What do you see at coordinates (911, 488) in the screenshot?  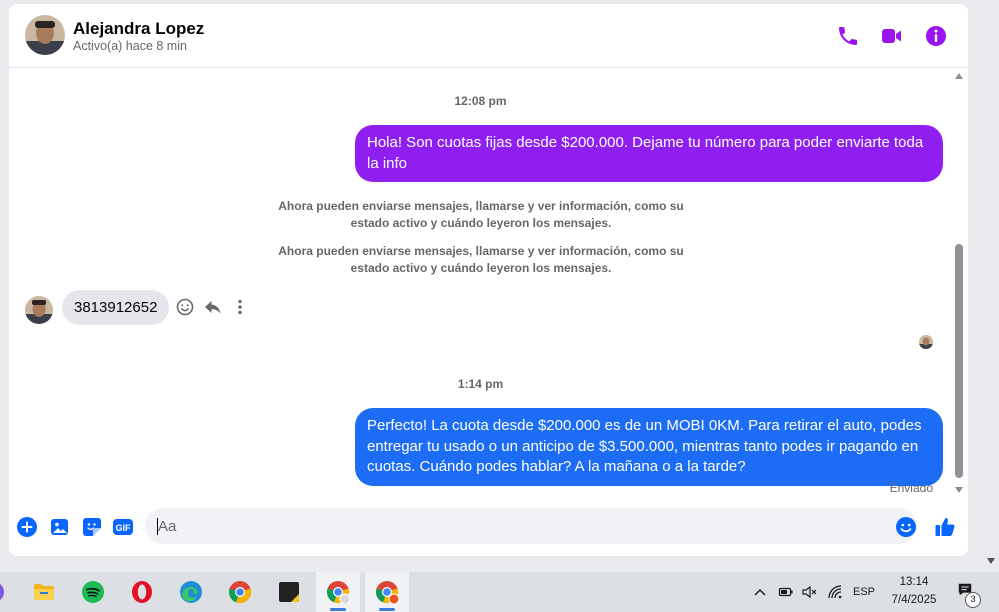 I see `sent-status: Enviado` at bounding box center [911, 488].